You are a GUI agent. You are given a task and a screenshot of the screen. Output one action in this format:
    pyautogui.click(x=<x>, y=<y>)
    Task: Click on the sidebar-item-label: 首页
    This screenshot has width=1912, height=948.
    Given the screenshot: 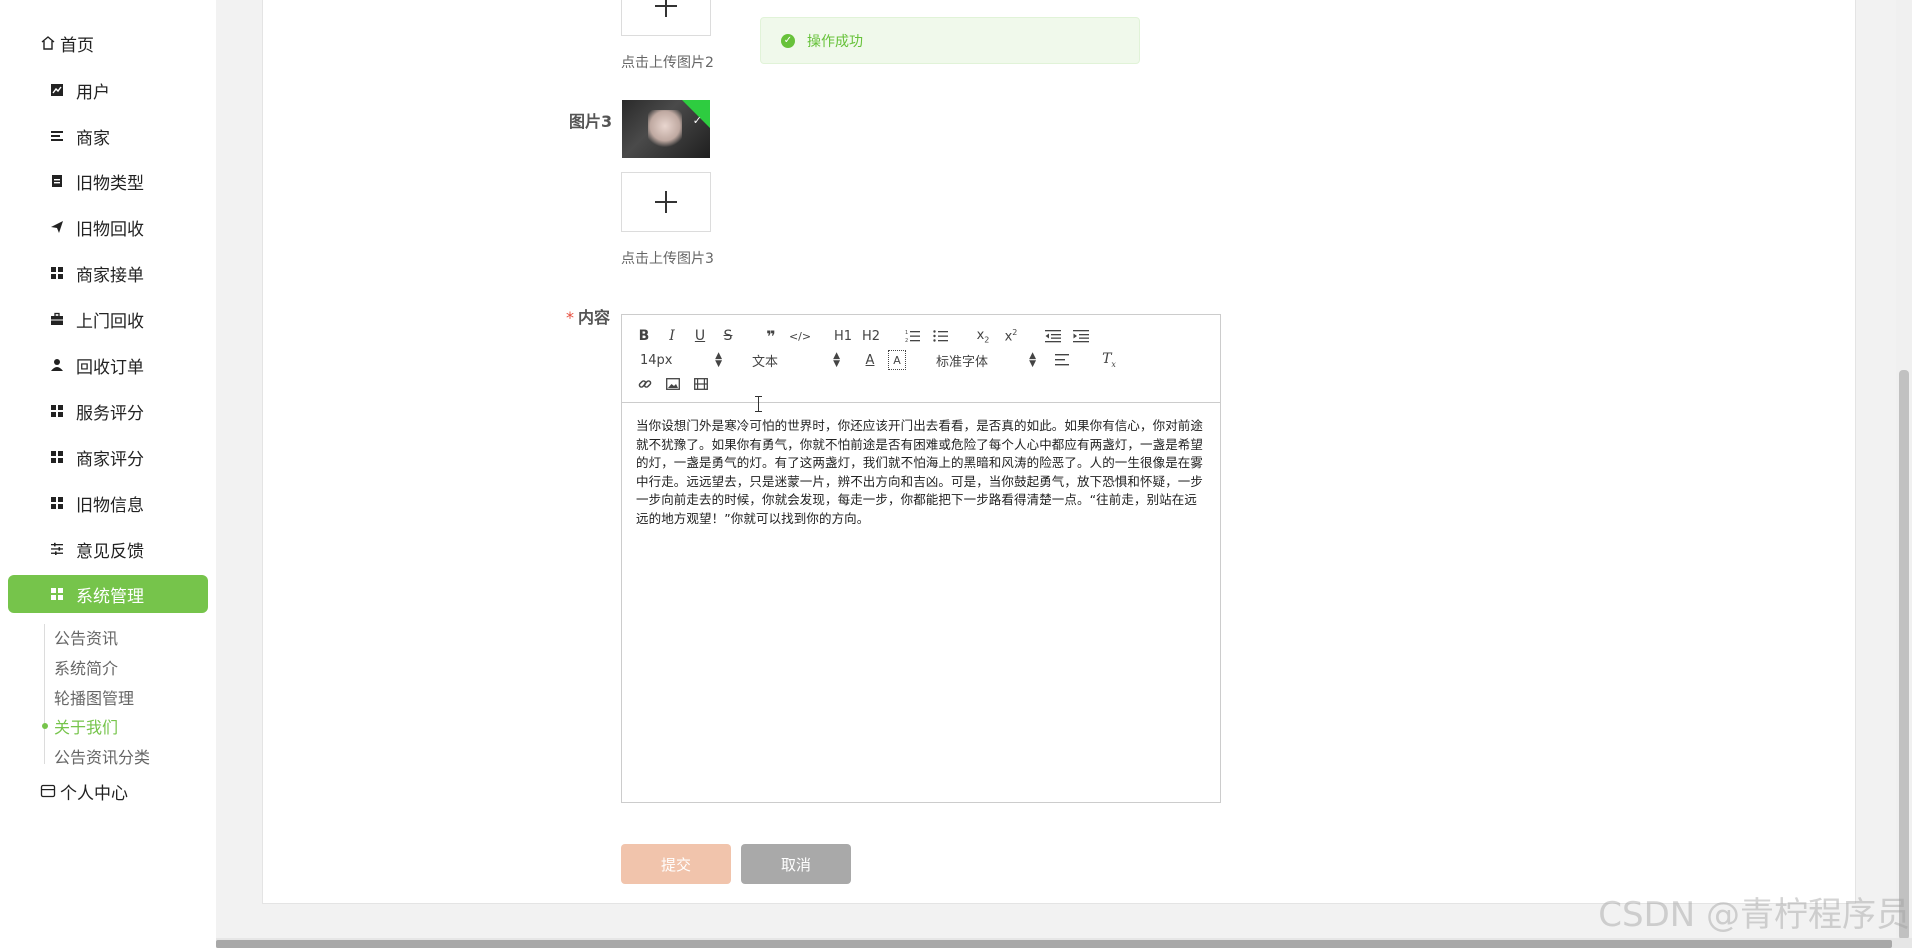 What is the action you would take?
    pyautogui.click(x=77, y=45)
    